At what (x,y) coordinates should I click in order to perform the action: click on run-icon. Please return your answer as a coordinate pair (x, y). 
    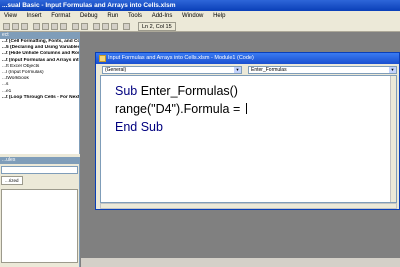
    Looking at the image, I should click on (96, 26).